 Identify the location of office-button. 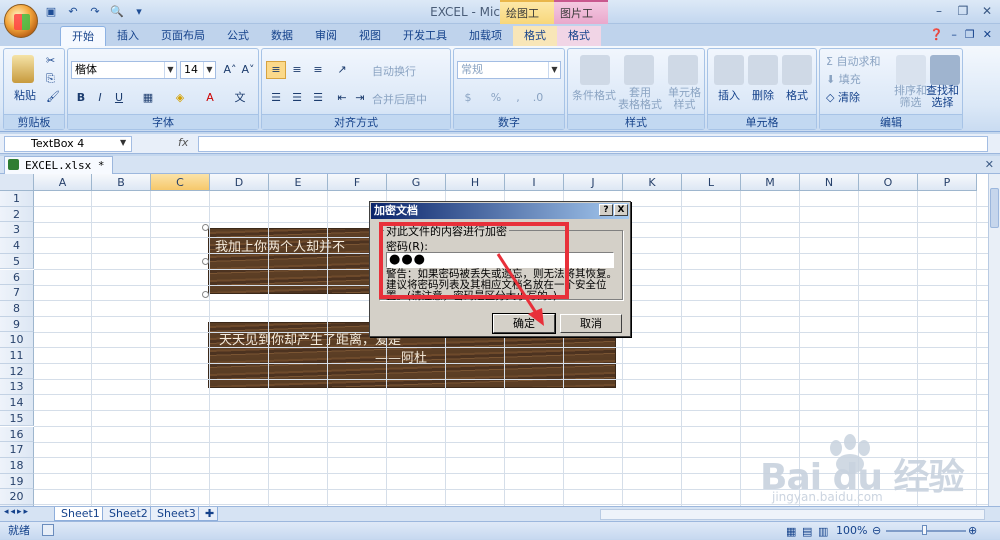
(21, 21).